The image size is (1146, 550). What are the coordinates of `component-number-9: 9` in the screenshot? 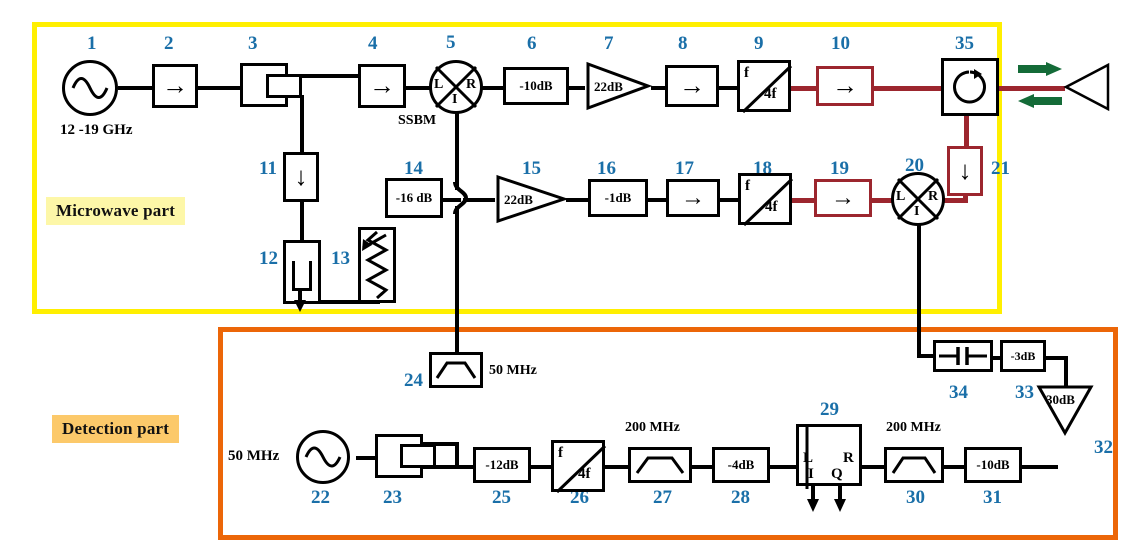 It's located at (759, 43).